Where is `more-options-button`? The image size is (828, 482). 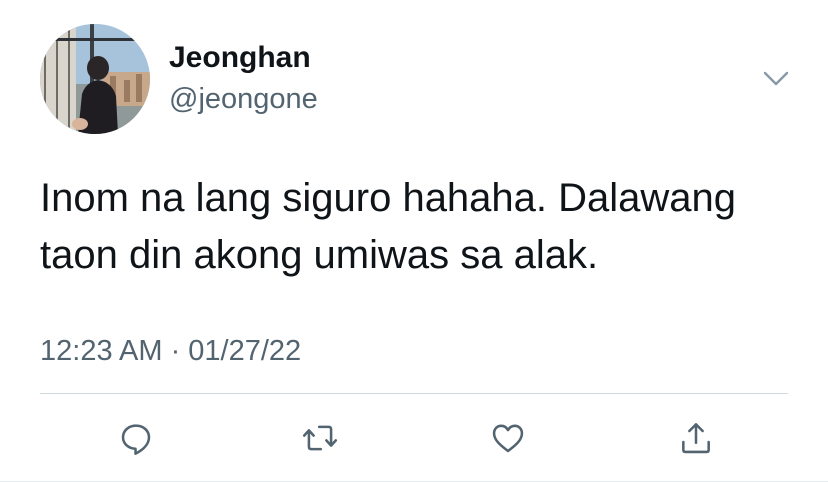
more-options-button is located at coordinates (776, 78).